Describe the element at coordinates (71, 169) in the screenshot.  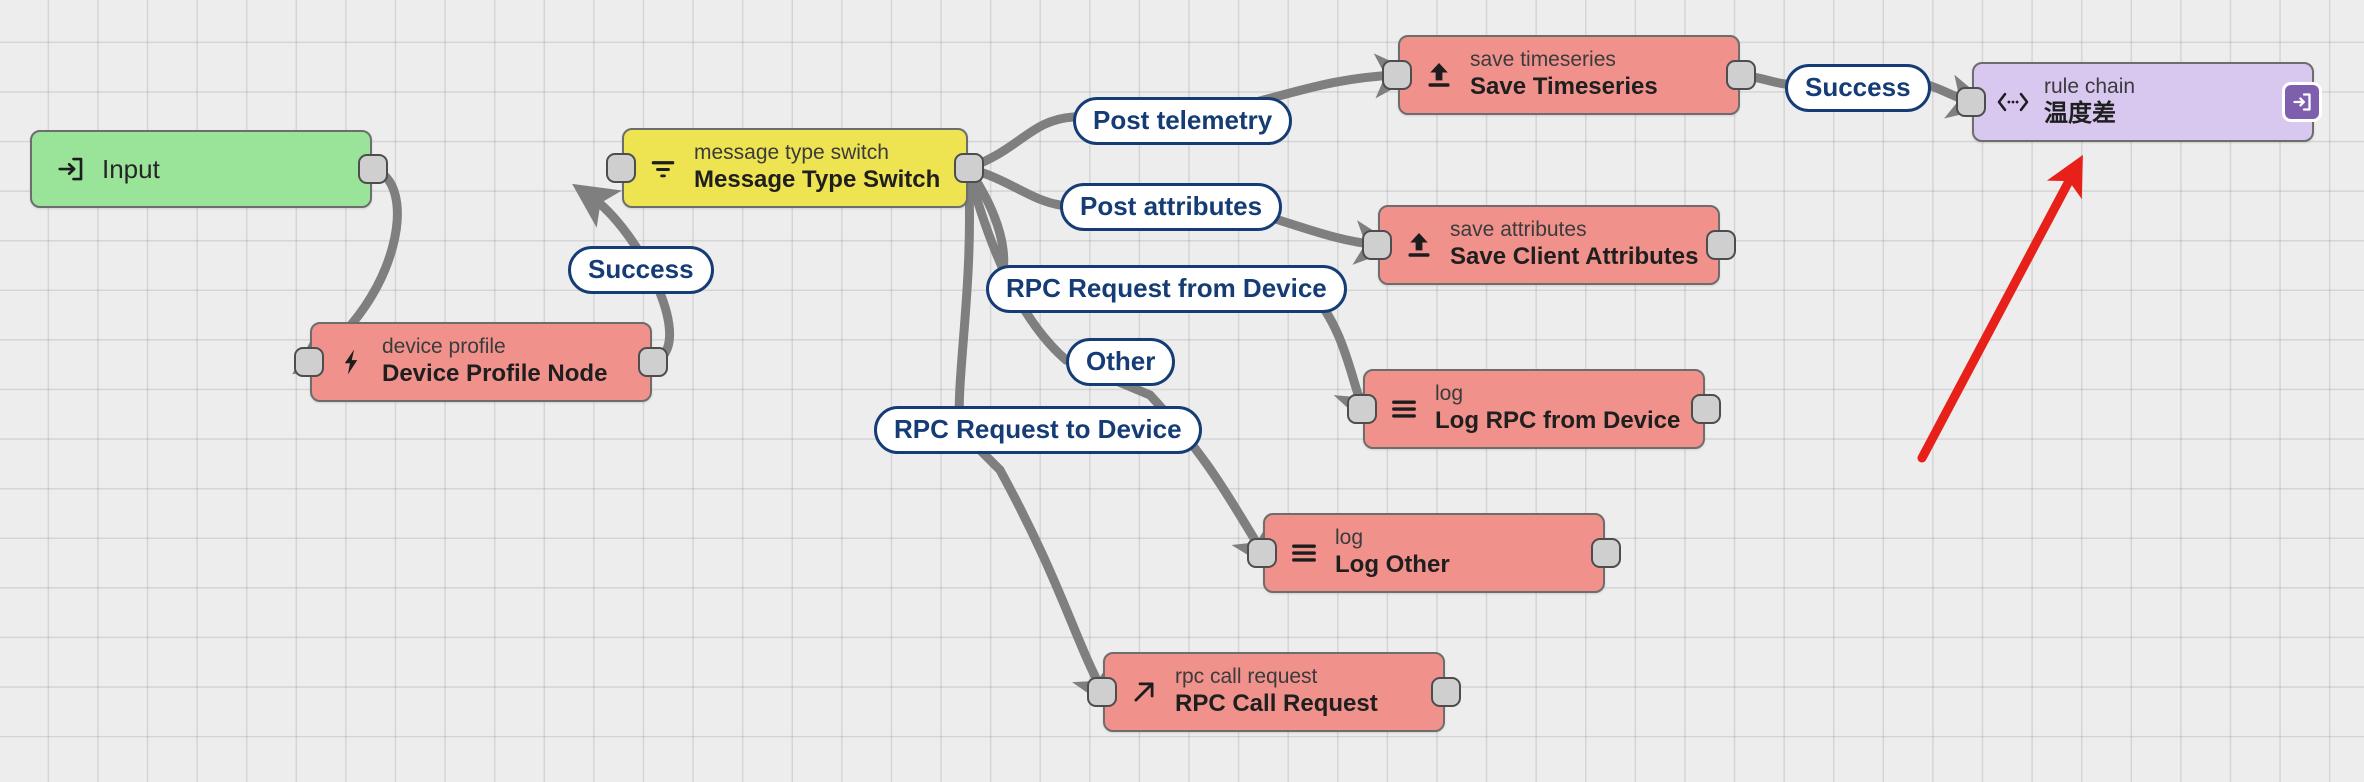
I see `input-arrow-icon` at that location.